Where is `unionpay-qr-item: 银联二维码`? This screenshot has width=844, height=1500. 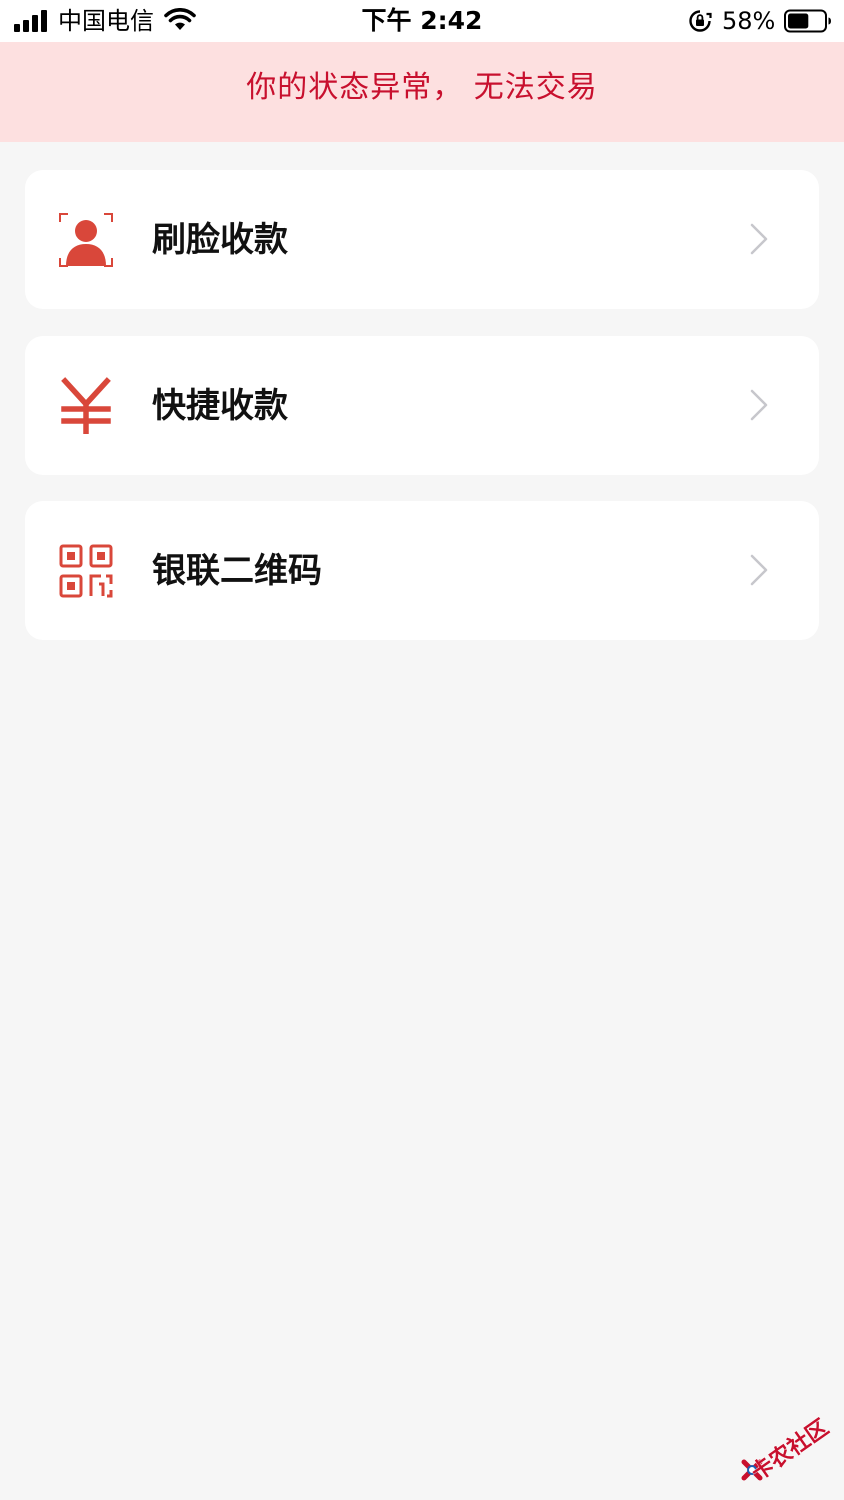
unionpay-qr-item: 银联二维码 is located at coordinates (422, 570).